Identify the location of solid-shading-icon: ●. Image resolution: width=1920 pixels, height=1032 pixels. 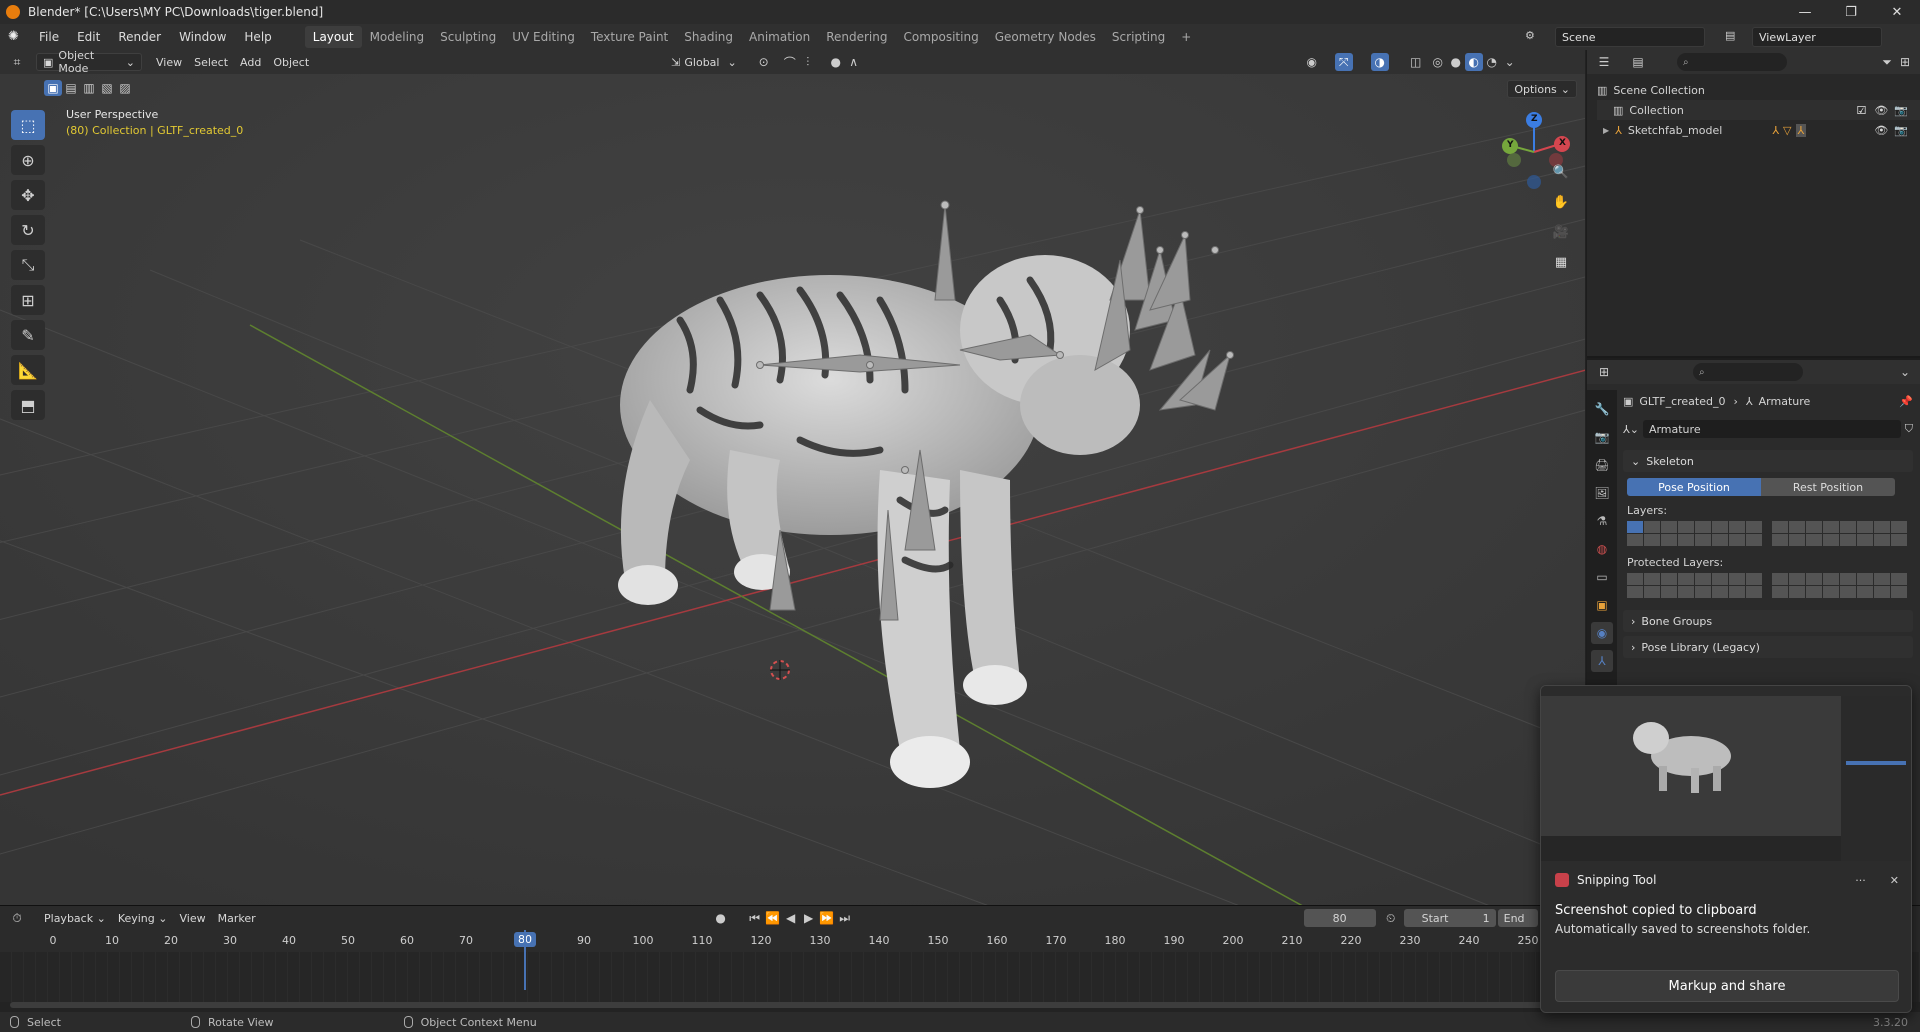
(1456, 62).